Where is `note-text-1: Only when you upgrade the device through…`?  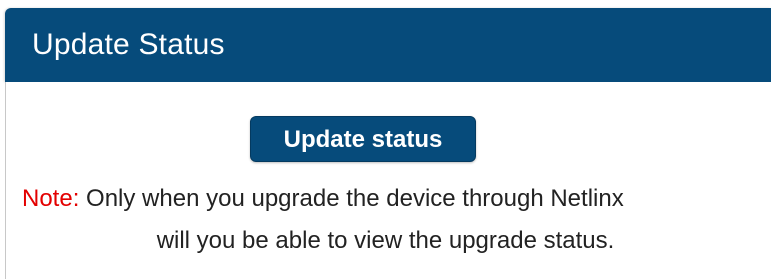 note-text-1: Only when you upgrade the device through… is located at coordinates (351, 198).